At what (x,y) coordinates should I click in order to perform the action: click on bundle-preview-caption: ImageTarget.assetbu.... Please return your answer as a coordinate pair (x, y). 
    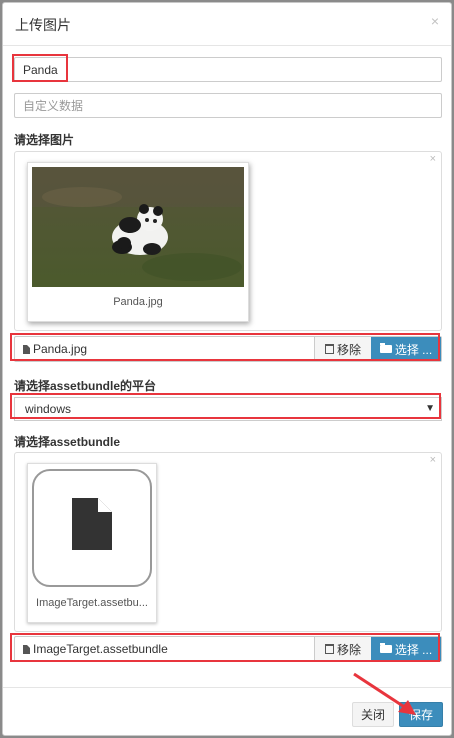
    Looking at the image, I should click on (92, 603).